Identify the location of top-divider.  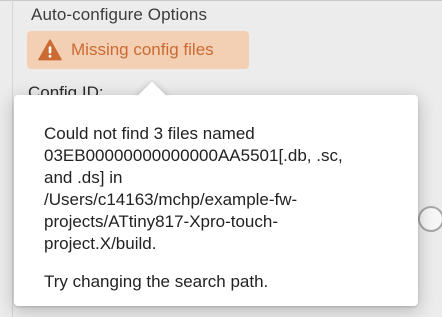
(221, 0).